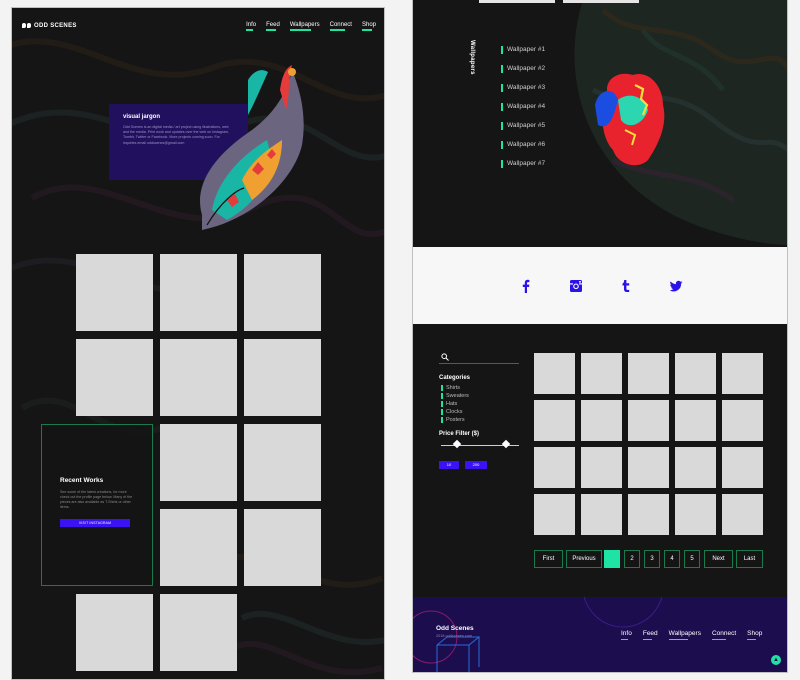 The height and width of the screenshot is (680, 800). I want to click on search-input, so click(479, 358).